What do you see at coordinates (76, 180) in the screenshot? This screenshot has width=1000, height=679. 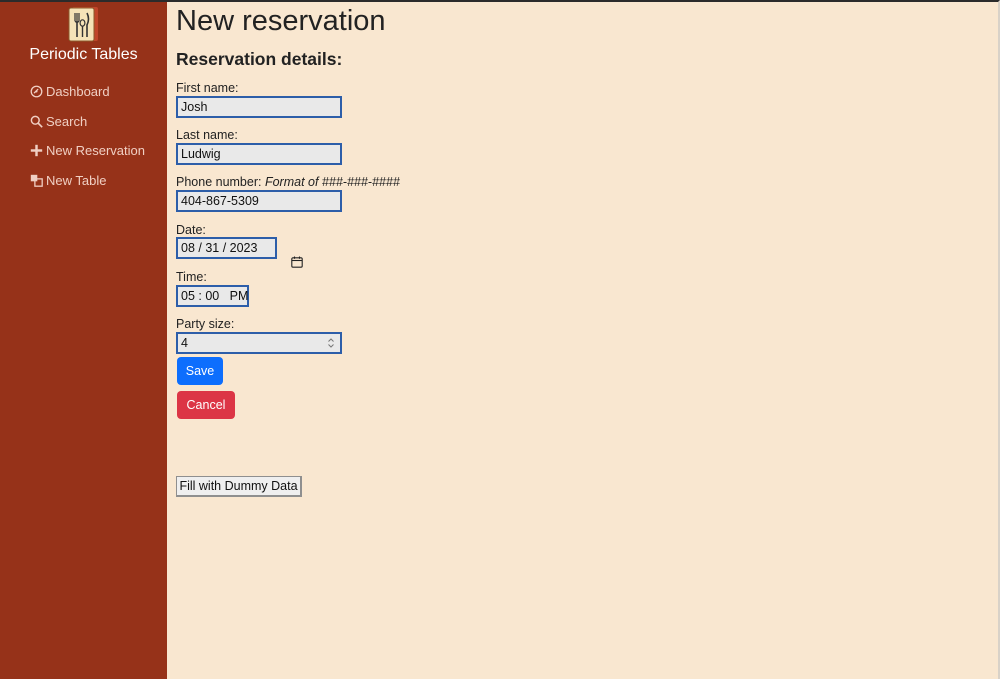 I see `sidebar-item-label: New Table` at bounding box center [76, 180].